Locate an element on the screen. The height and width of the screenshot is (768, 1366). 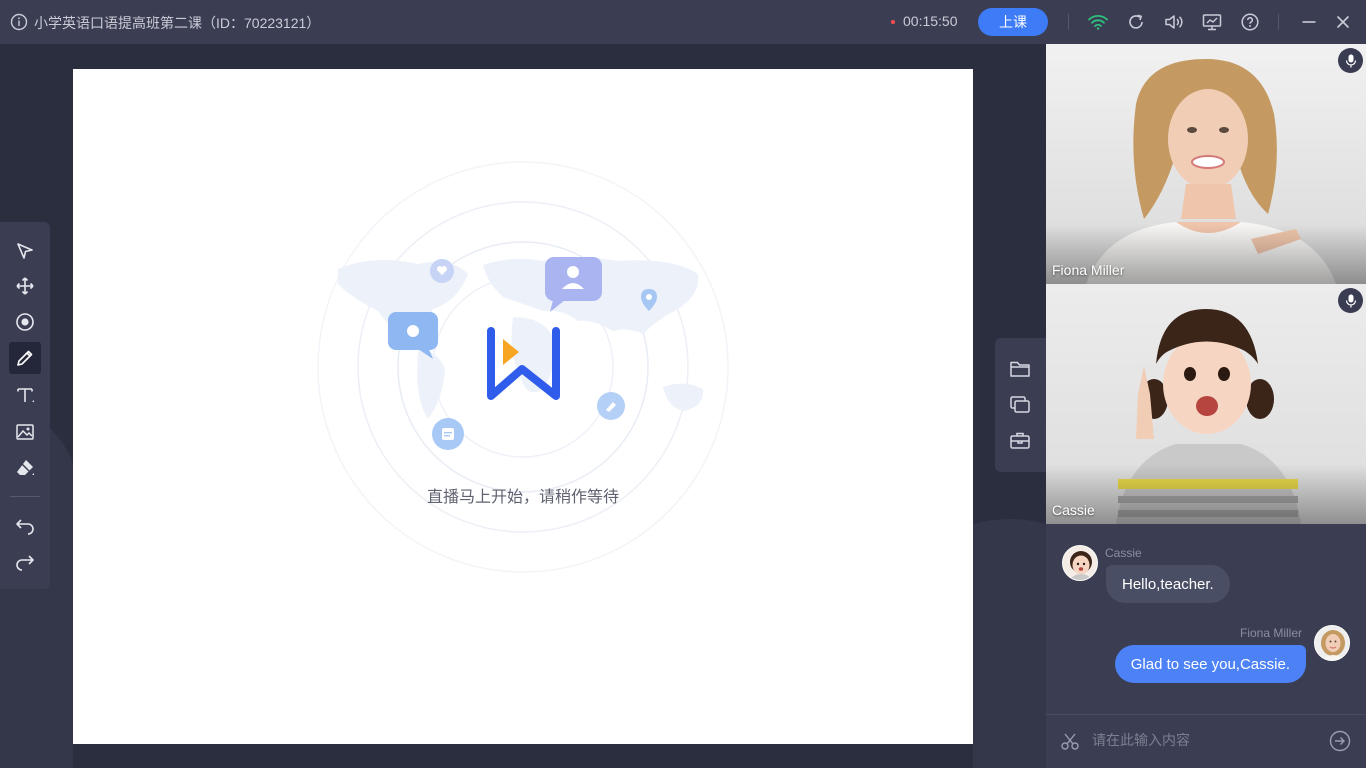
student-video-feed is located at coordinates (1206, 404).